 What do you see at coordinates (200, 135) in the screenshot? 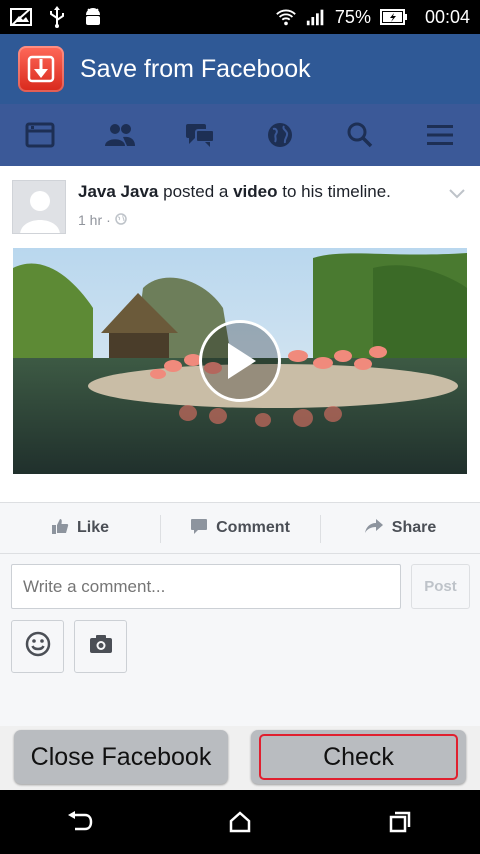
I see `messages-icon` at bounding box center [200, 135].